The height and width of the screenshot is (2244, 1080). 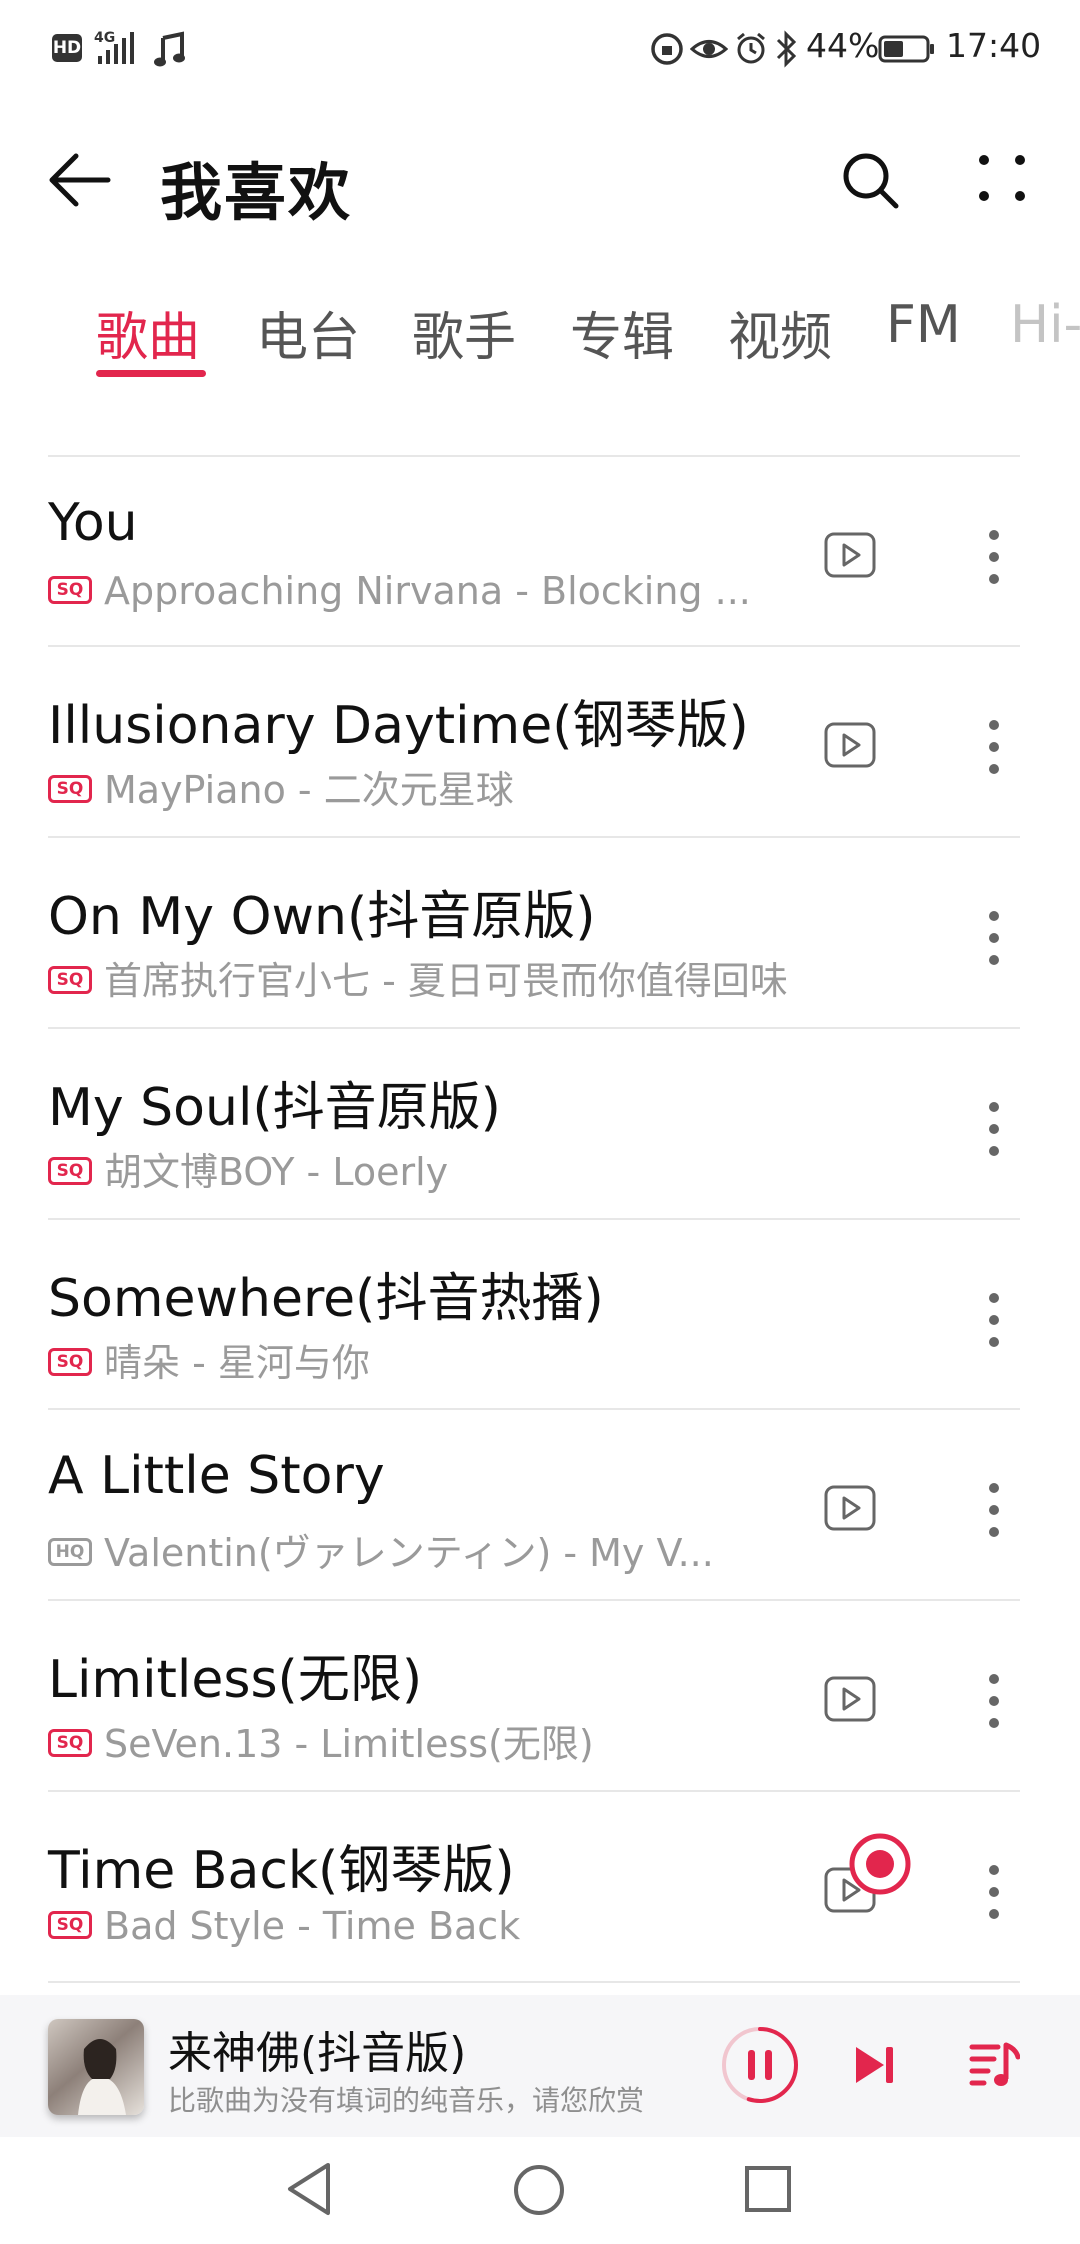 What do you see at coordinates (102, 2077) in the screenshot?
I see `album-art-image` at bounding box center [102, 2077].